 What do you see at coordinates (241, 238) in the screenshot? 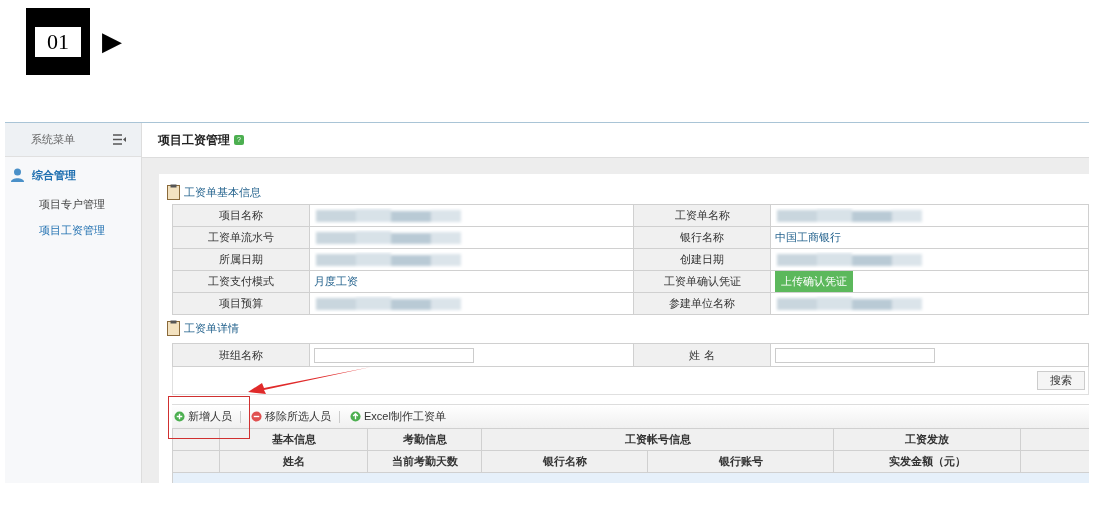
I see `field-label: 工资单流水号` at bounding box center [241, 238].